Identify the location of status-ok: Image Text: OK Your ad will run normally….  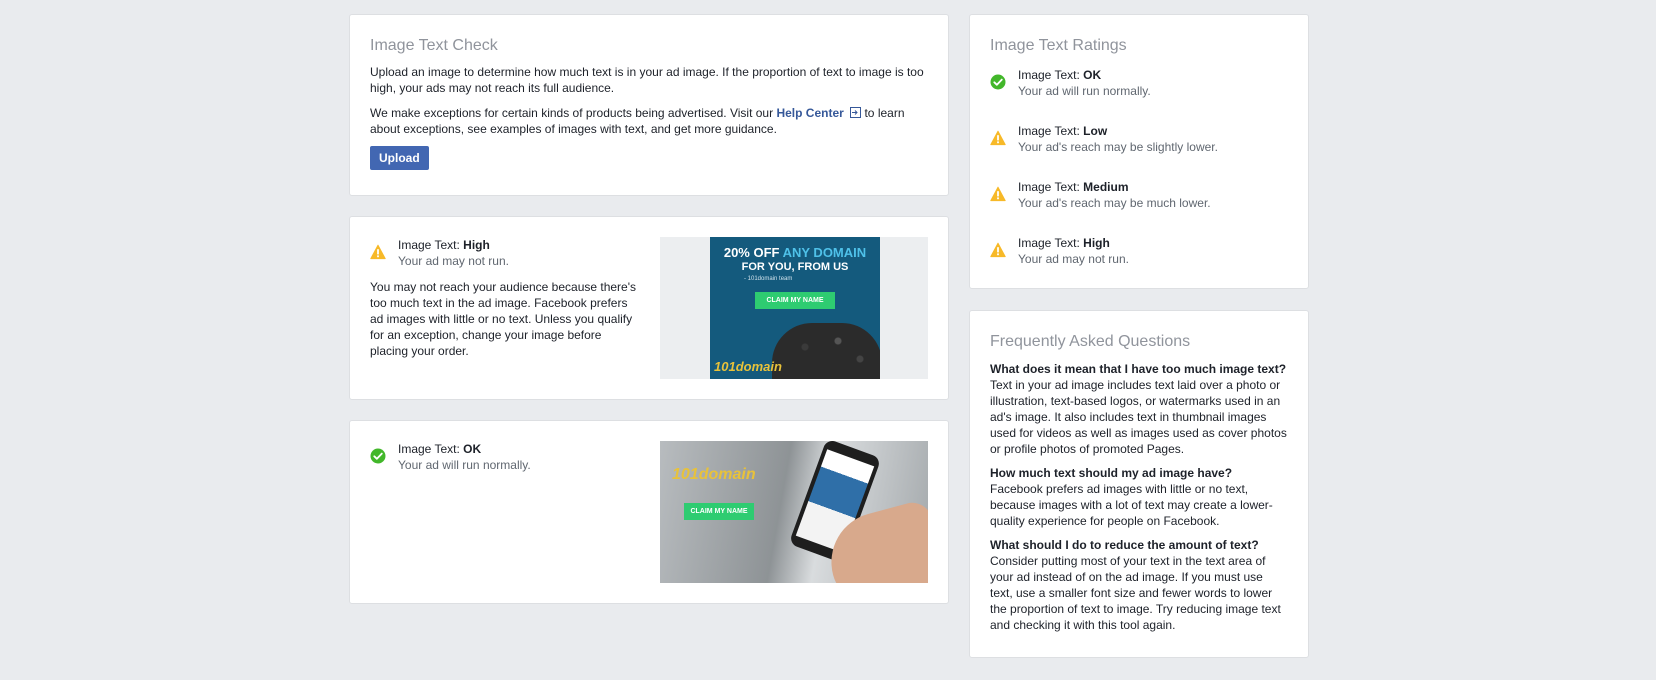
(450, 457).